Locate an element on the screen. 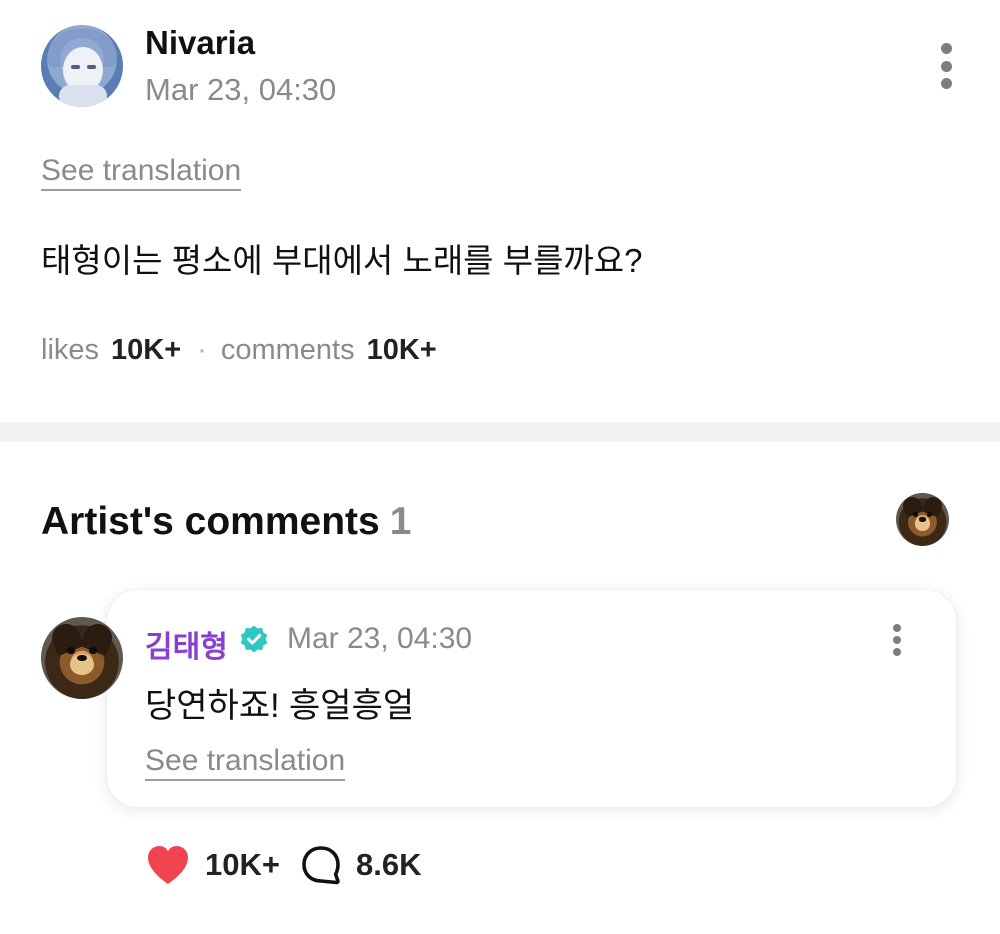 The width and height of the screenshot is (1000, 934). comment-see-translation-link: See translation is located at coordinates (245, 762).